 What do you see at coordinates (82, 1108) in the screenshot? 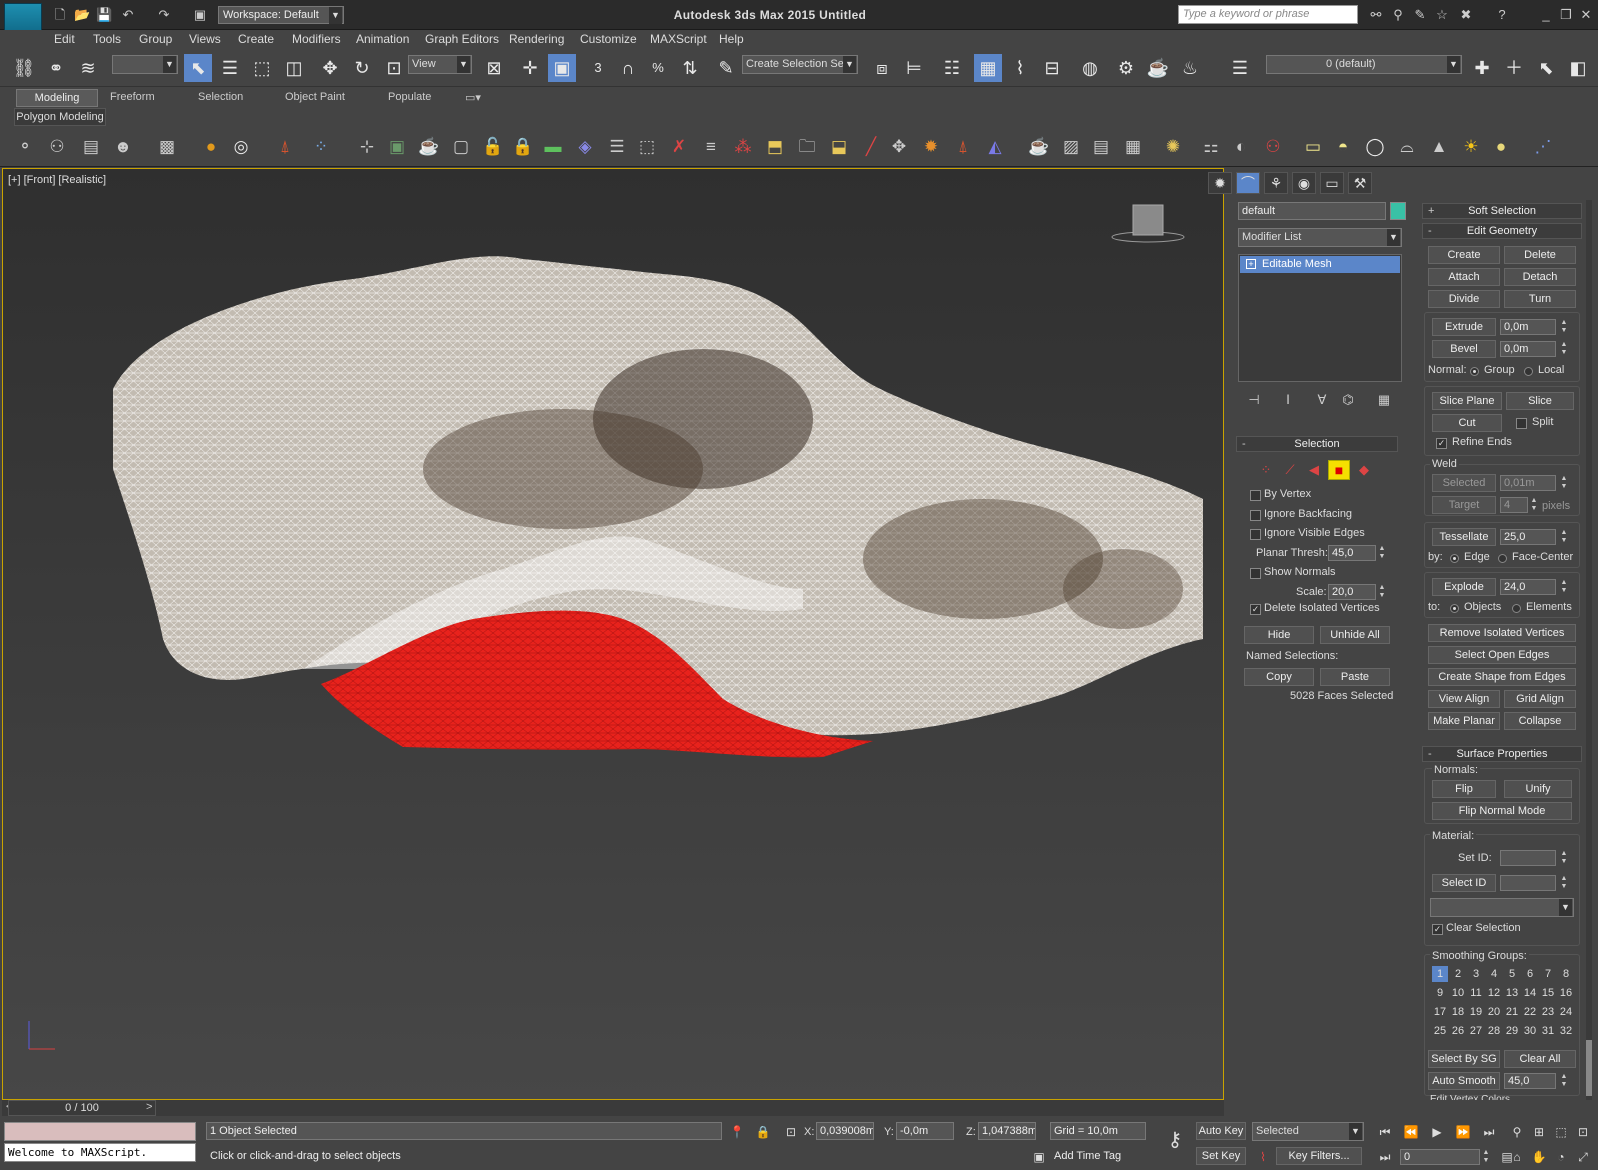
I see `time-slider: 0 / 100` at bounding box center [82, 1108].